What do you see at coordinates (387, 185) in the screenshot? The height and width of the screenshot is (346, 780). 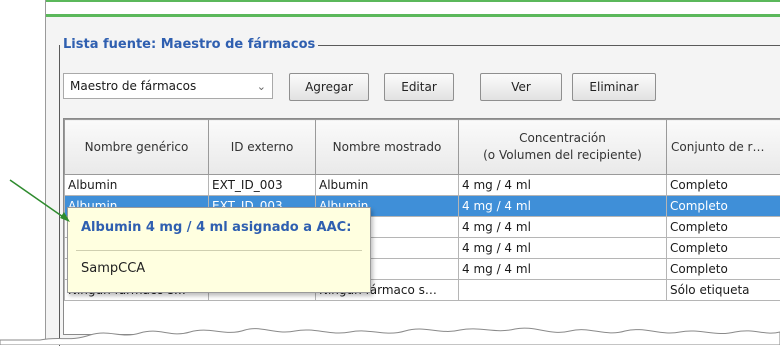 I see `cell-display-name: Albumin` at bounding box center [387, 185].